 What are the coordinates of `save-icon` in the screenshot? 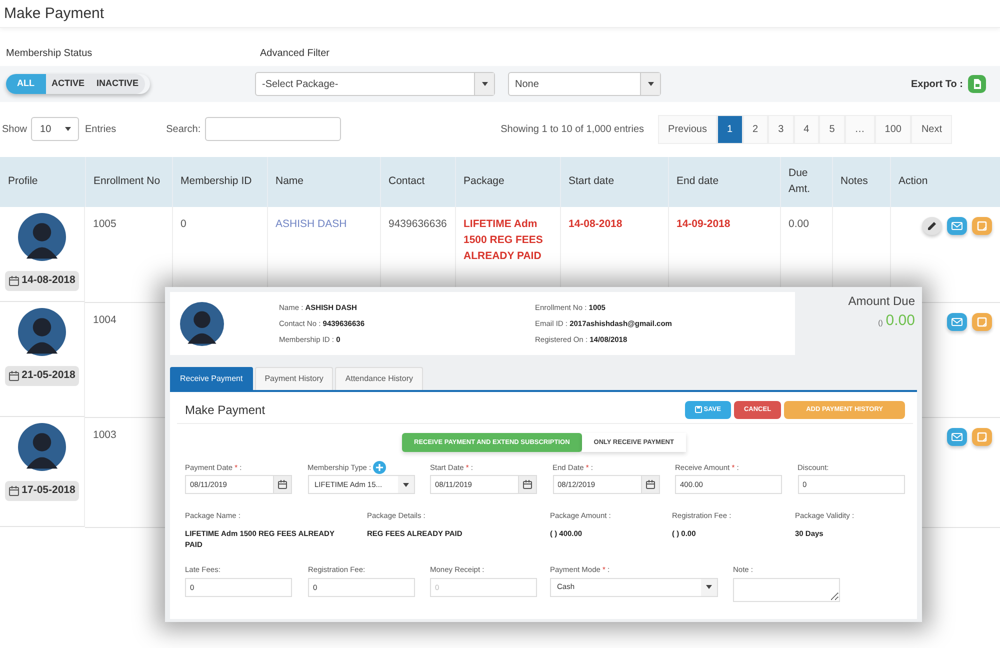 It's located at (698, 409).